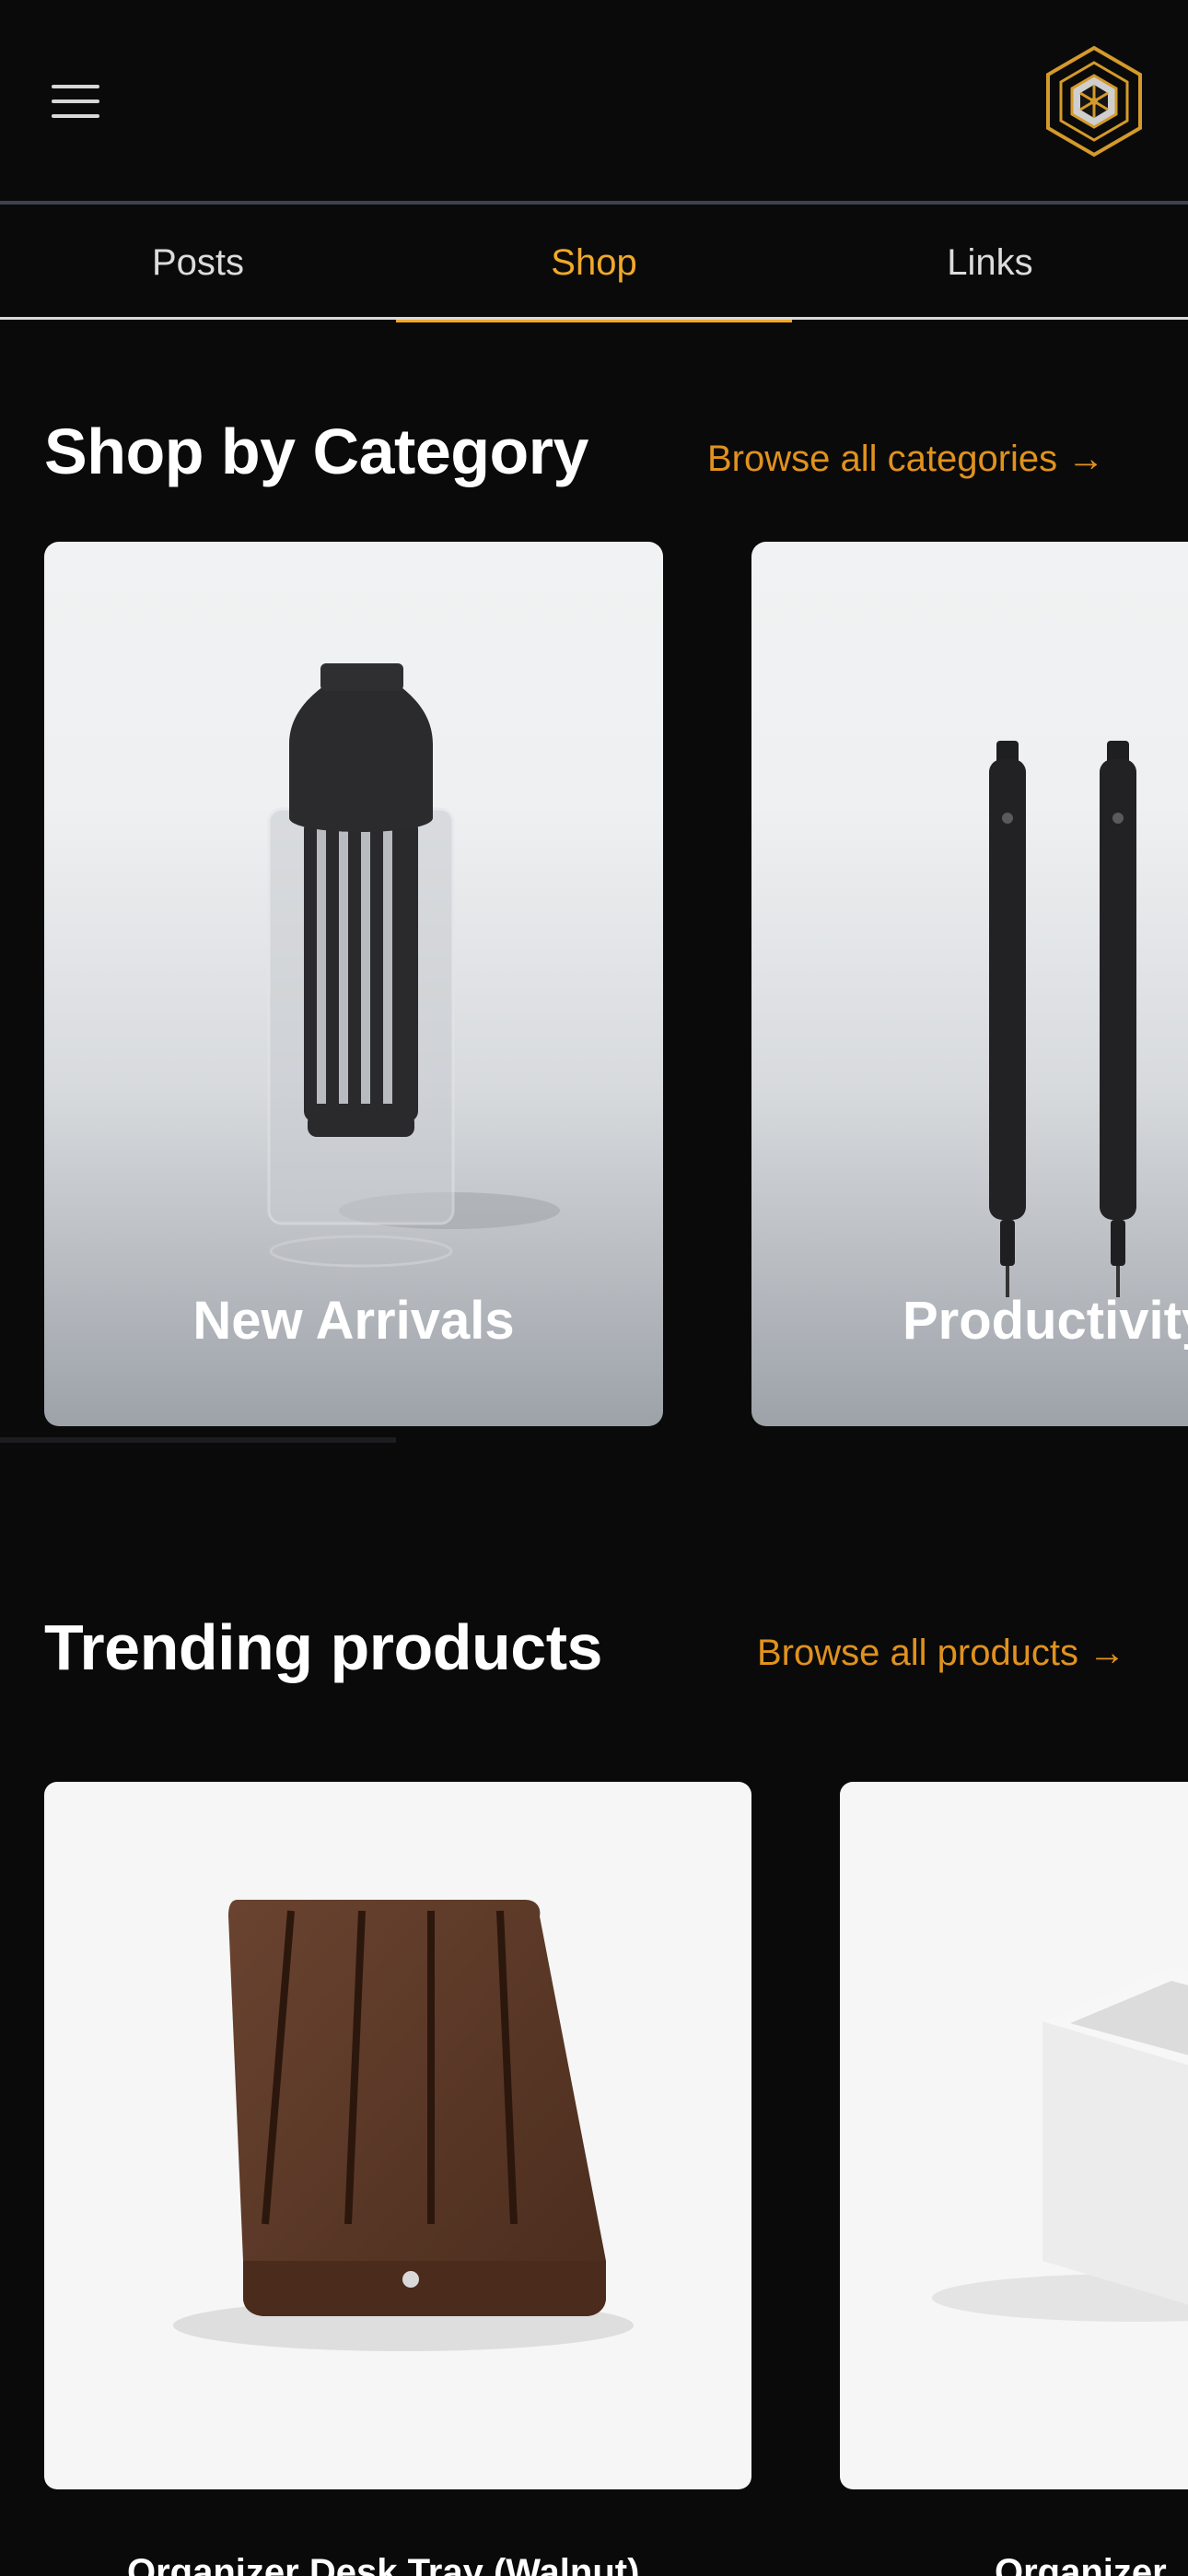 This screenshot has width=1188, height=2576. I want to click on category-section-title: Shop by Category, so click(316, 451).